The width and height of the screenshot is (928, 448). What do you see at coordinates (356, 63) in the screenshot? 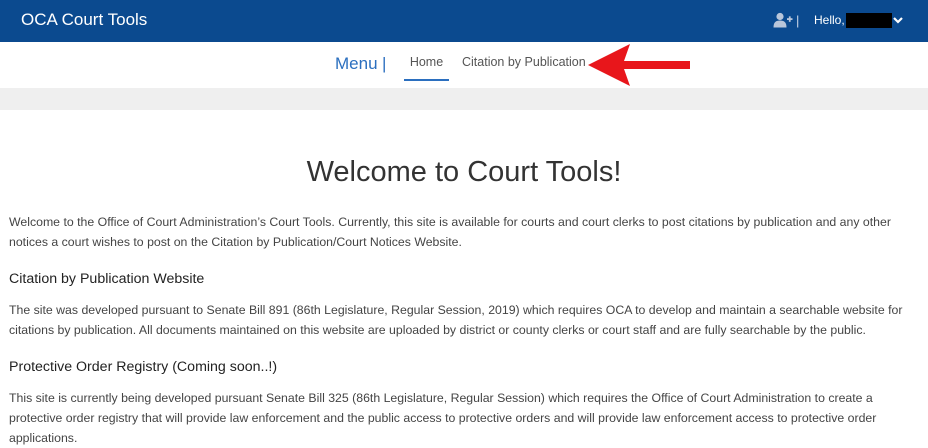
I see `menu-label: Menu` at bounding box center [356, 63].